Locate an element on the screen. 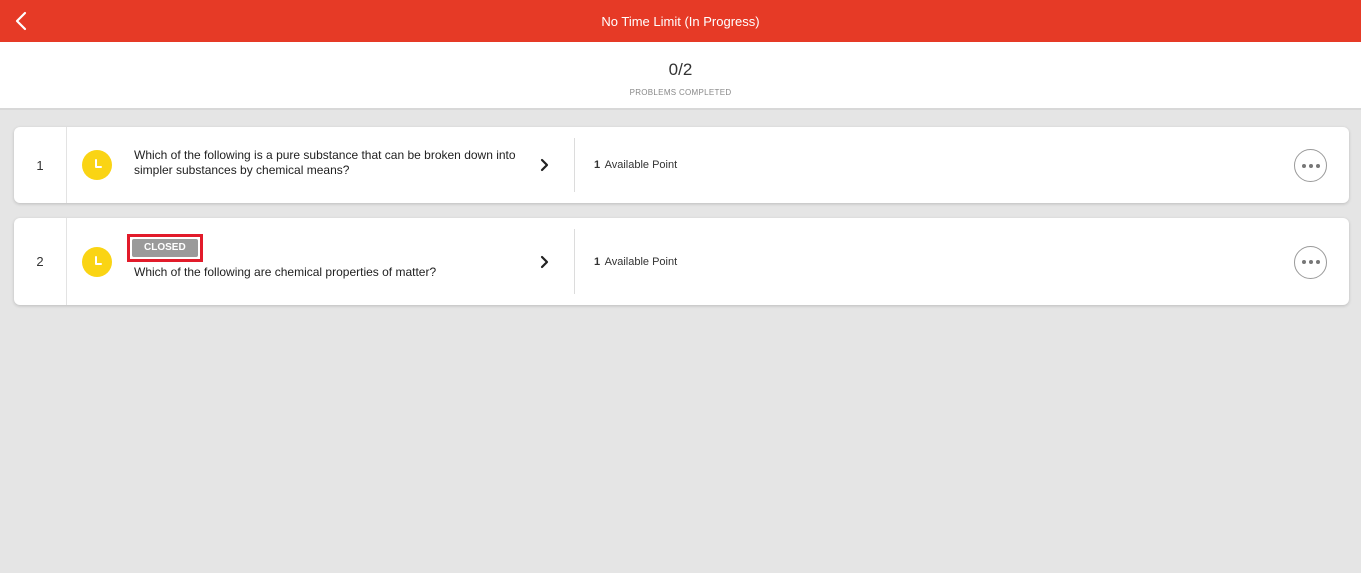 This screenshot has height=573, width=1361. problem-number: 2 is located at coordinates (40, 261).